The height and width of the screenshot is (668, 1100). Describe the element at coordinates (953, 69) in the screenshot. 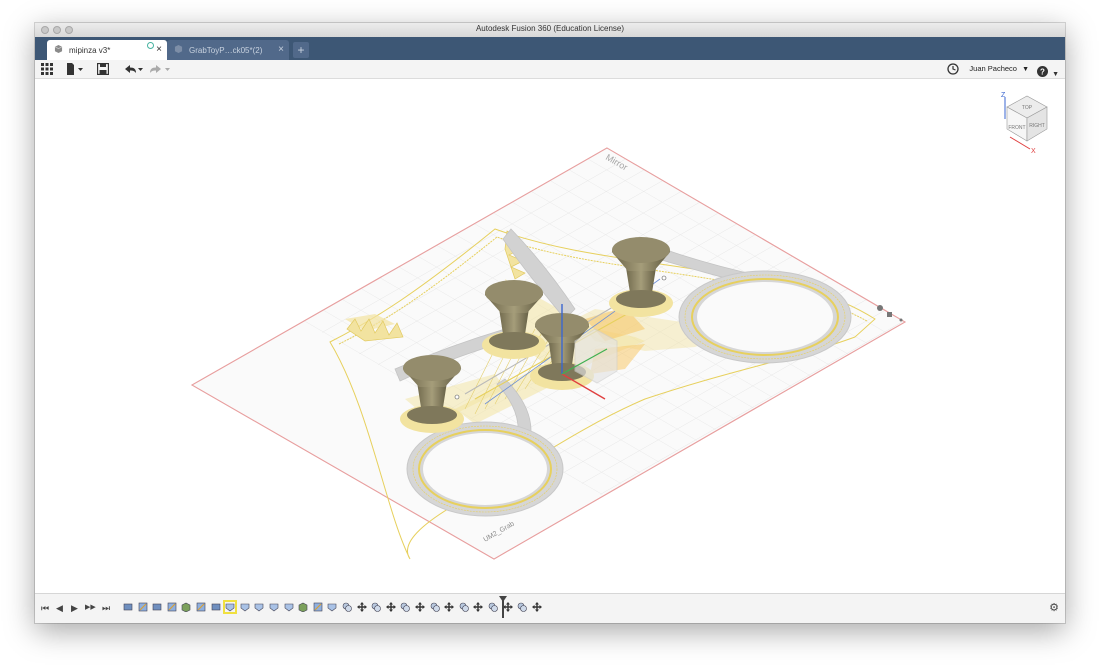

I see `job-status-clock-icon` at that location.